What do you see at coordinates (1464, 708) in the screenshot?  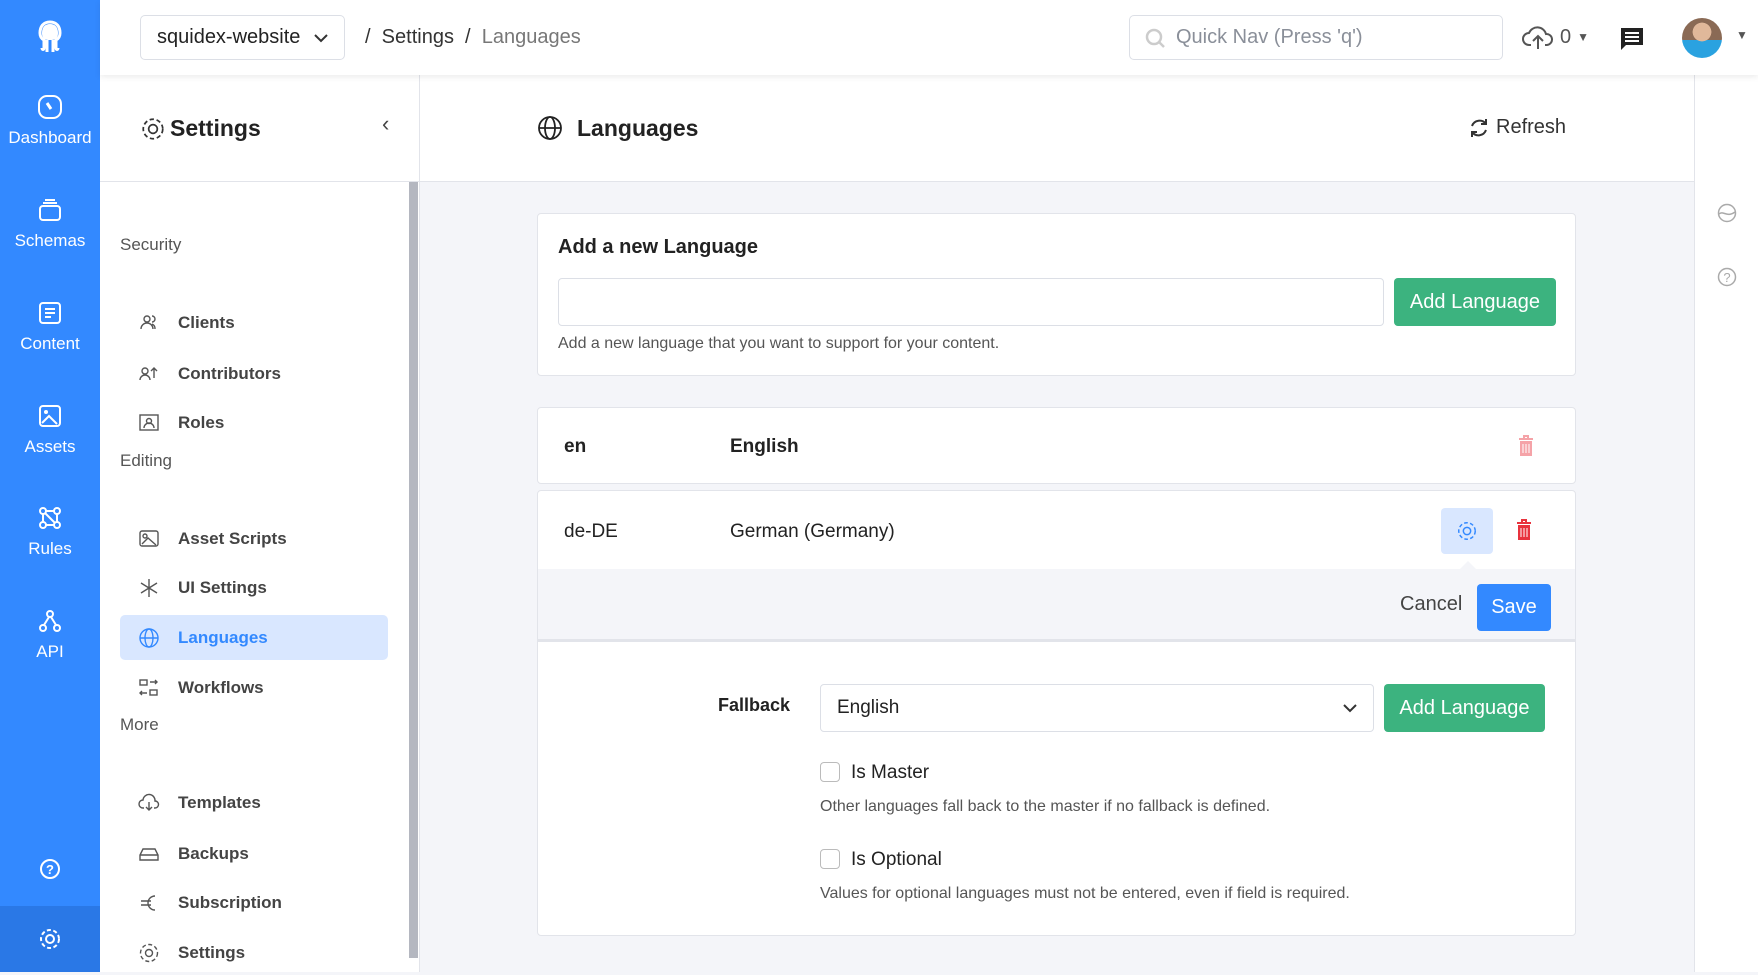 I see `add-fallback-button: Add Language` at bounding box center [1464, 708].